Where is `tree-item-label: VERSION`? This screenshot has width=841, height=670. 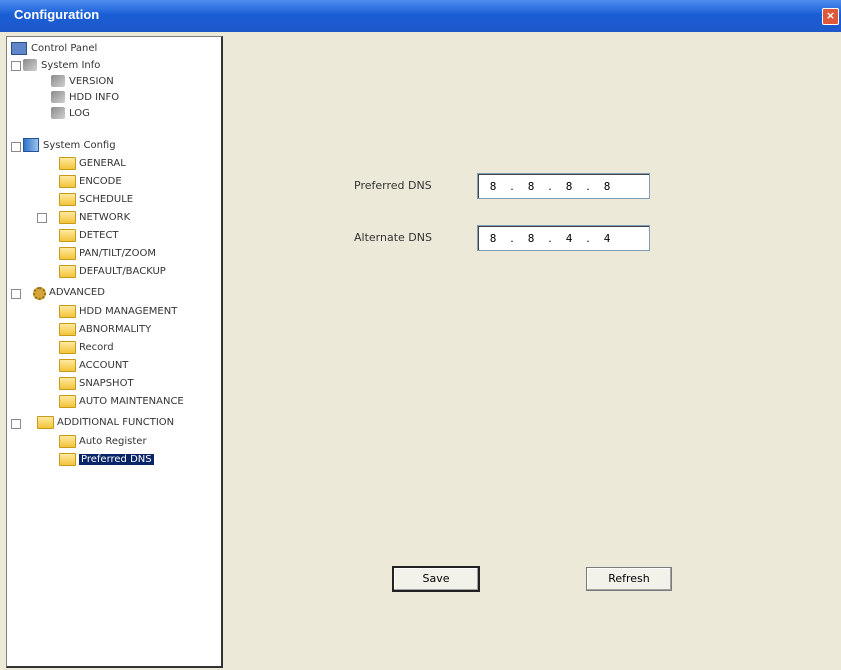 tree-item-label: VERSION is located at coordinates (91, 81).